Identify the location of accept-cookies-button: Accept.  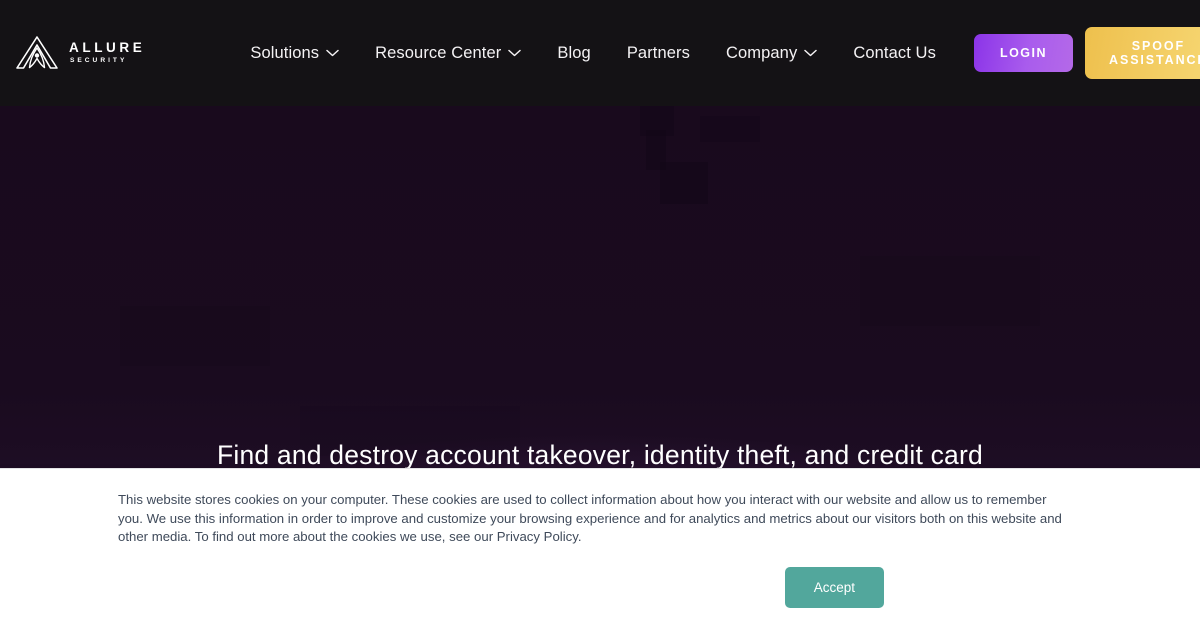
(834, 588).